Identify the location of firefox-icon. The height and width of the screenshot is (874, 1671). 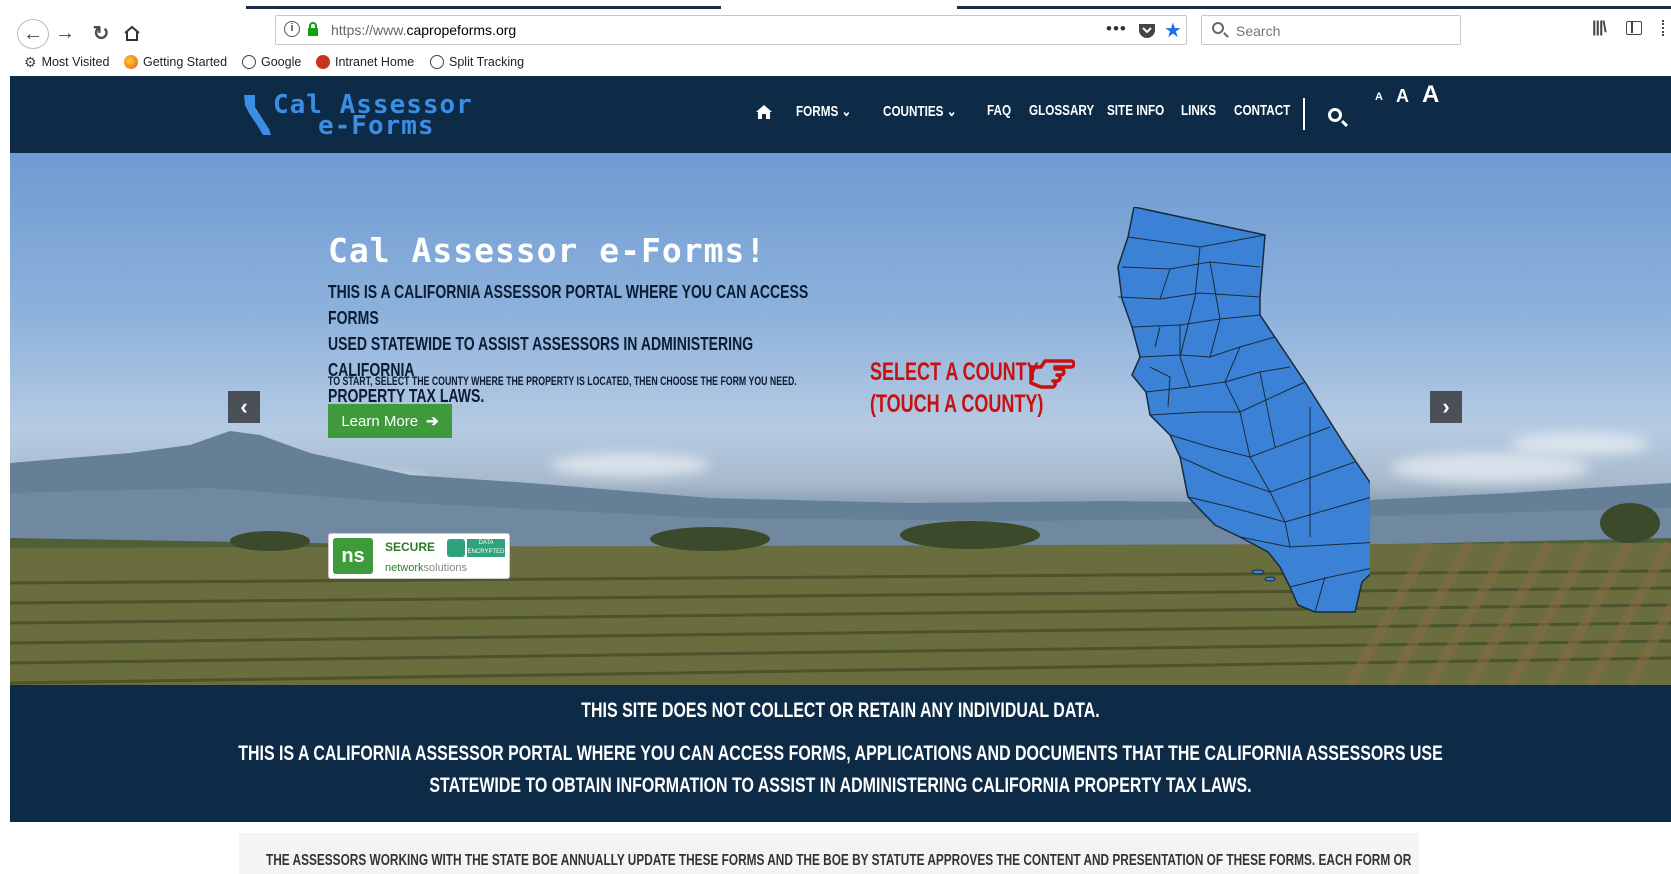
(131, 62).